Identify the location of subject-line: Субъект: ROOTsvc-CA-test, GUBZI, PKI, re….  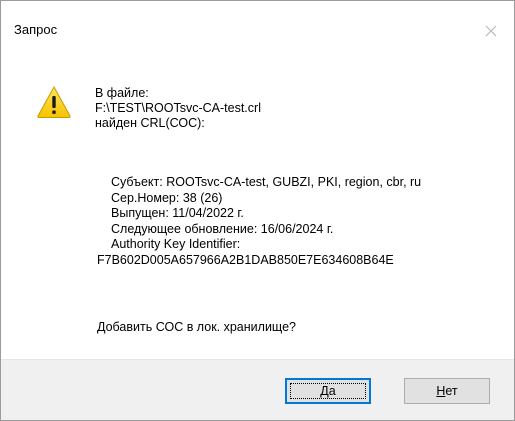
(266, 182).